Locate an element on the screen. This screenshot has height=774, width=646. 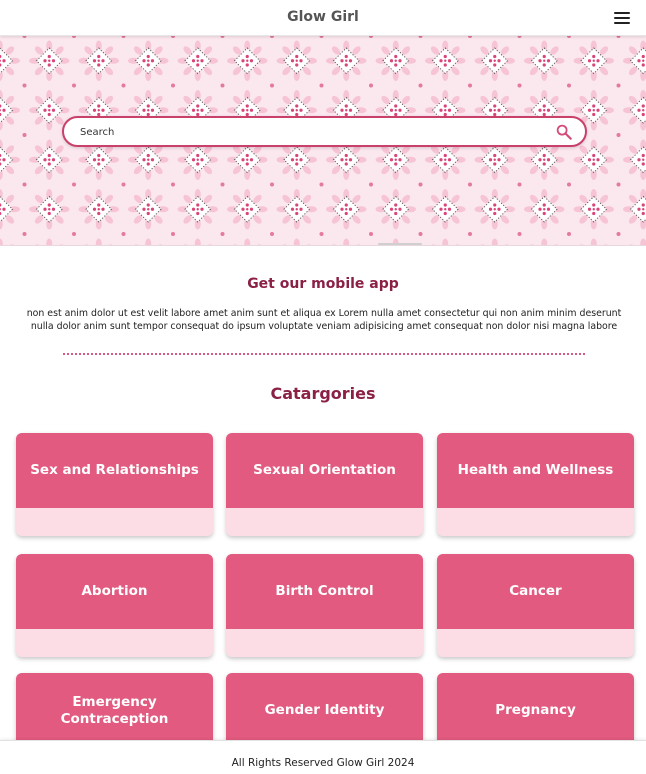
category-label: Cancer is located at coordinates (535, 591).